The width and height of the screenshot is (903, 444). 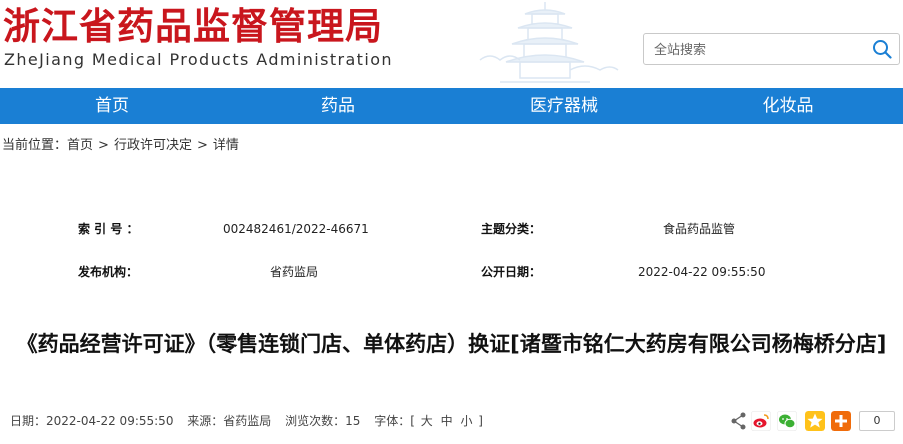 I want to click on font-size-control: 字体：[ 大 中 小 ], so click(x=428, y=421).